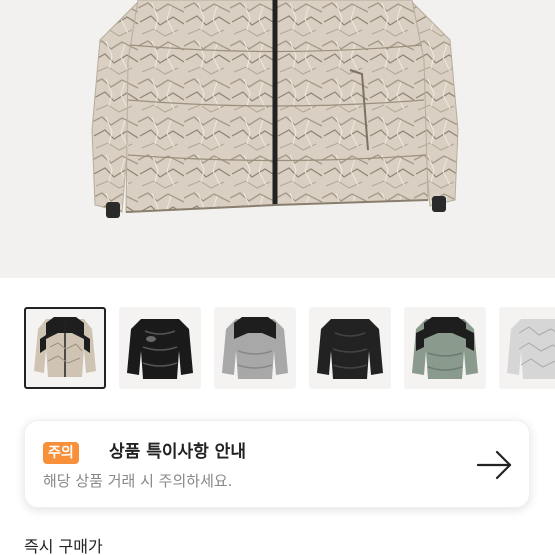  Describe the element at coordinates (277, 464) in the screenshot. I see `product-notice-card: 주의 상품 특이사항 안내 해당 상품 거래 시 주의하세요.` at that location.